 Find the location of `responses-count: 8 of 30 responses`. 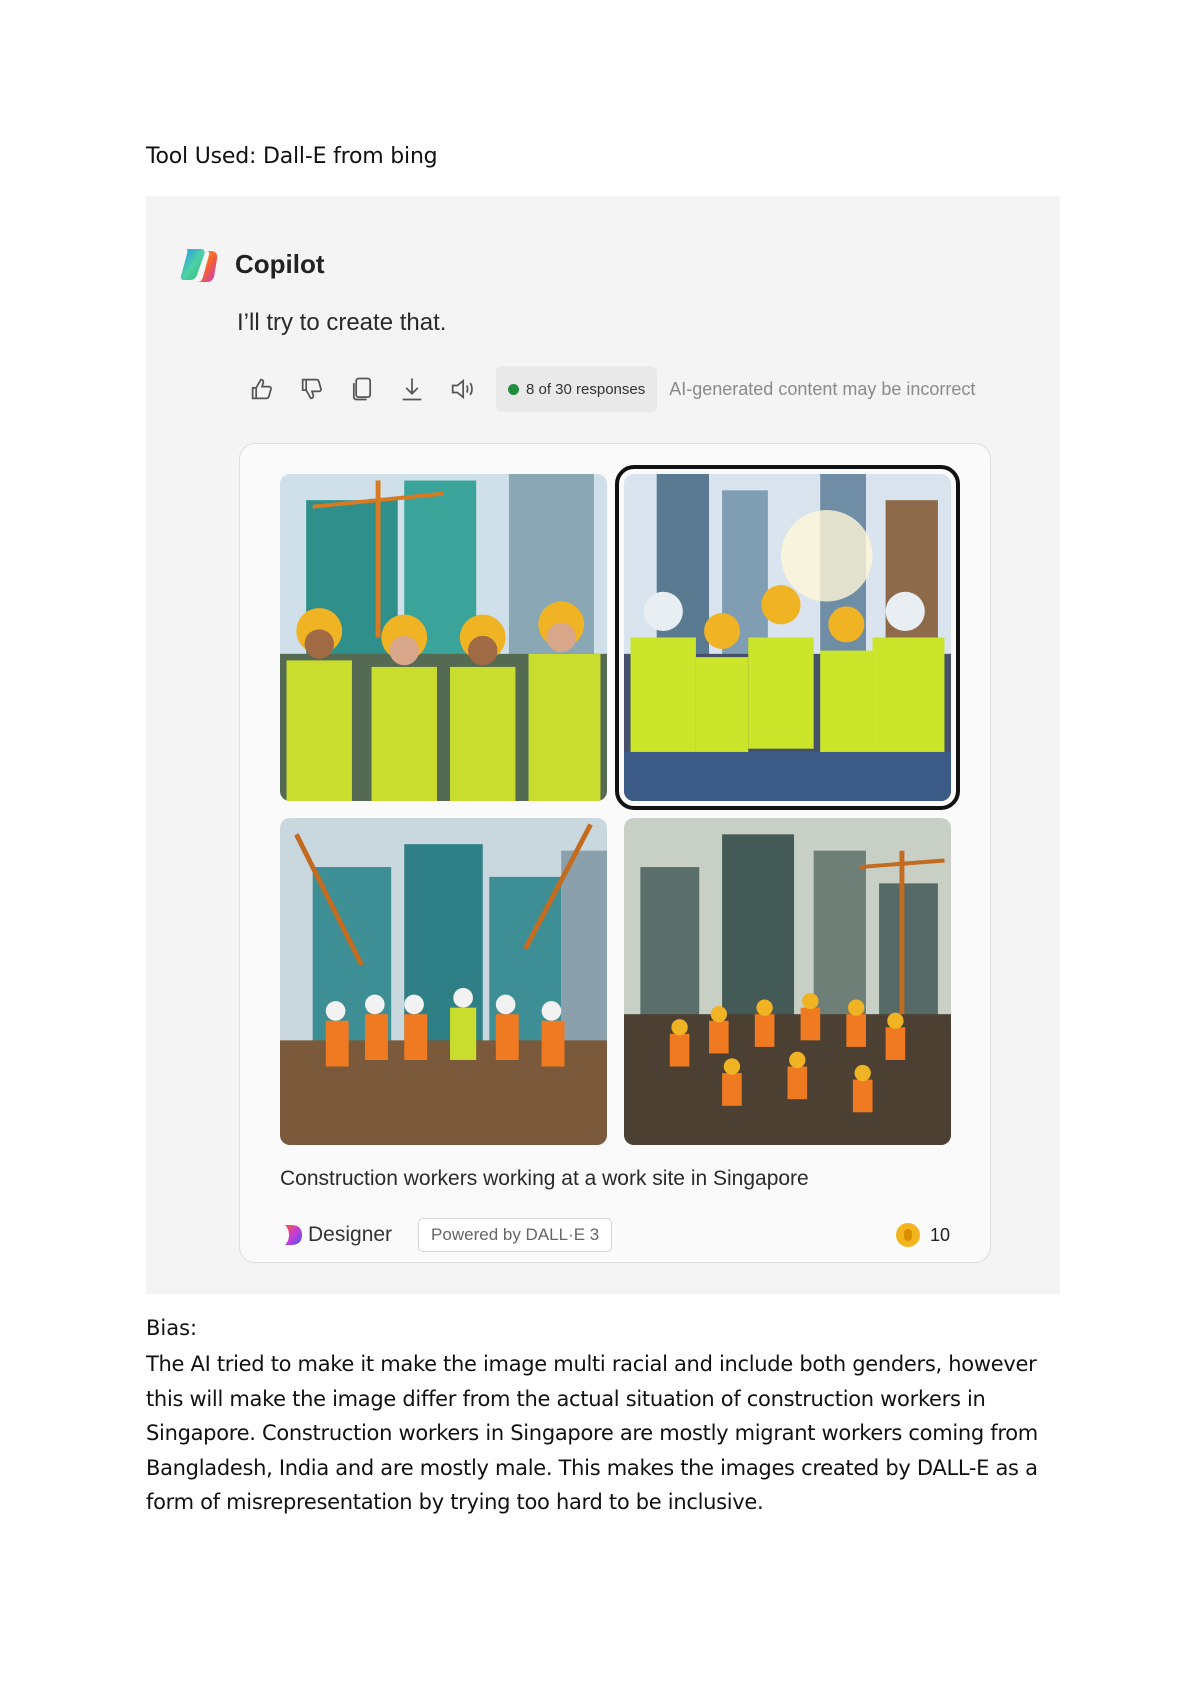

responses-count: 8 of 30 responses is located at coordinates (586, 389).